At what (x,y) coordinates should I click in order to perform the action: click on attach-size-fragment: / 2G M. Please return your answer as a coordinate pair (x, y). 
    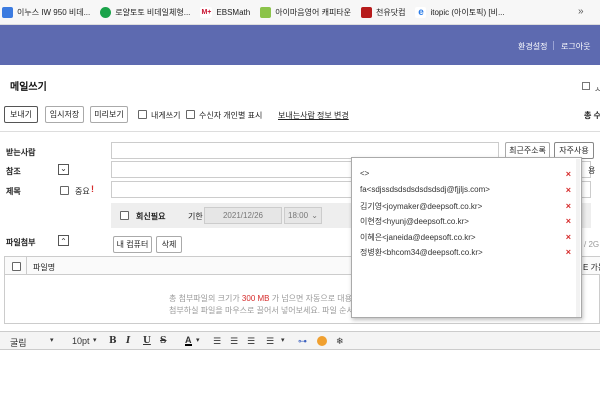
    Looking at the image, I should click on (592, 244).